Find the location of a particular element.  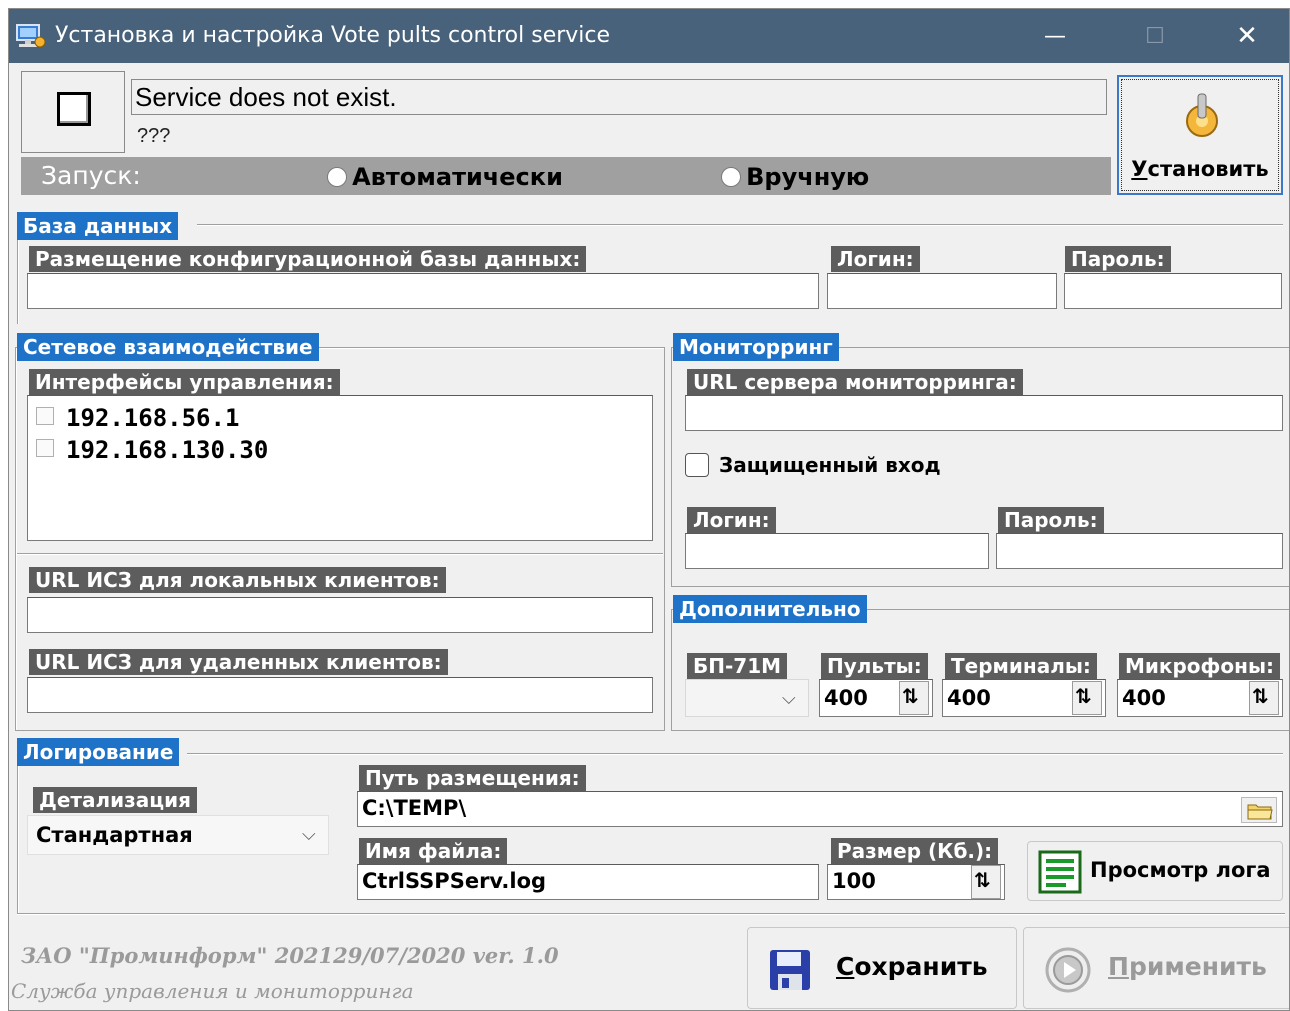

log-list-icon is located at coordinates (1060, 872).